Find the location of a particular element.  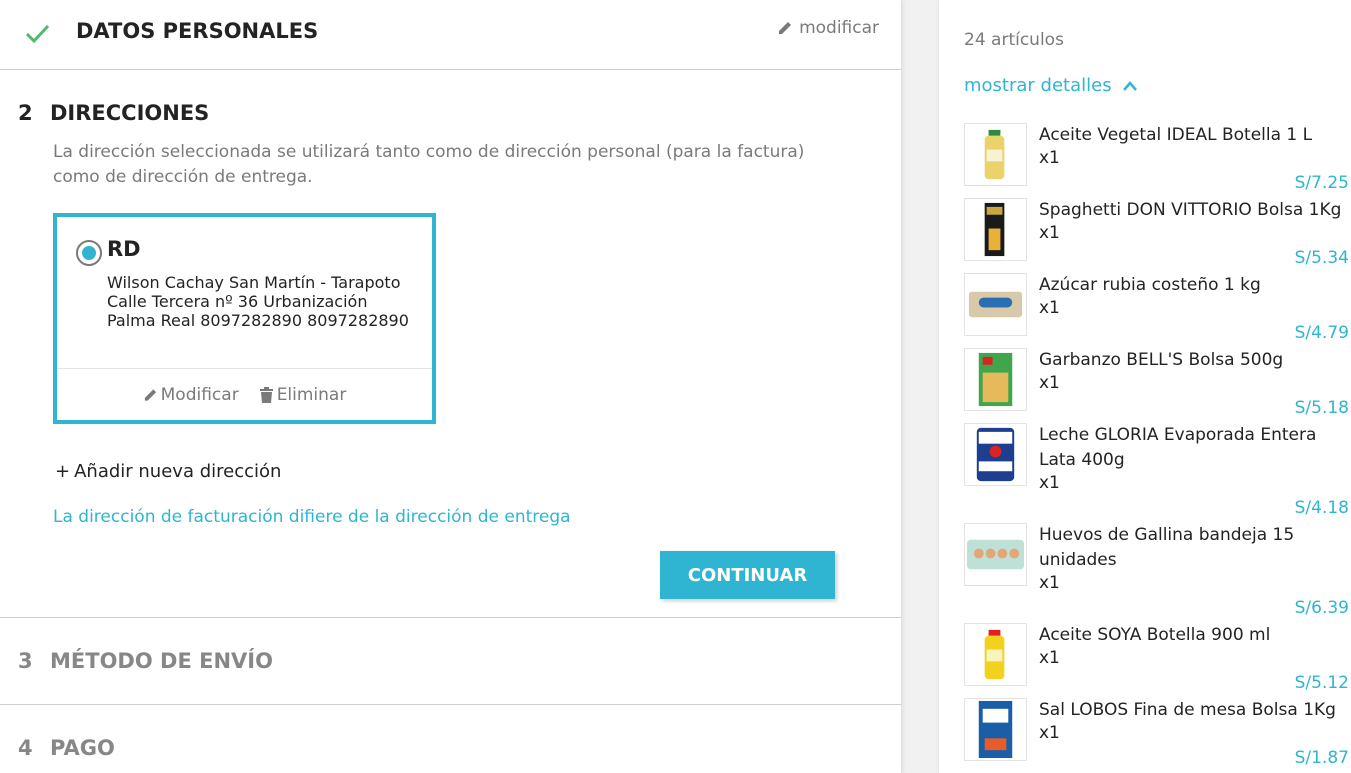

chickpea-bag-icon is located at coordinates (995, 379).